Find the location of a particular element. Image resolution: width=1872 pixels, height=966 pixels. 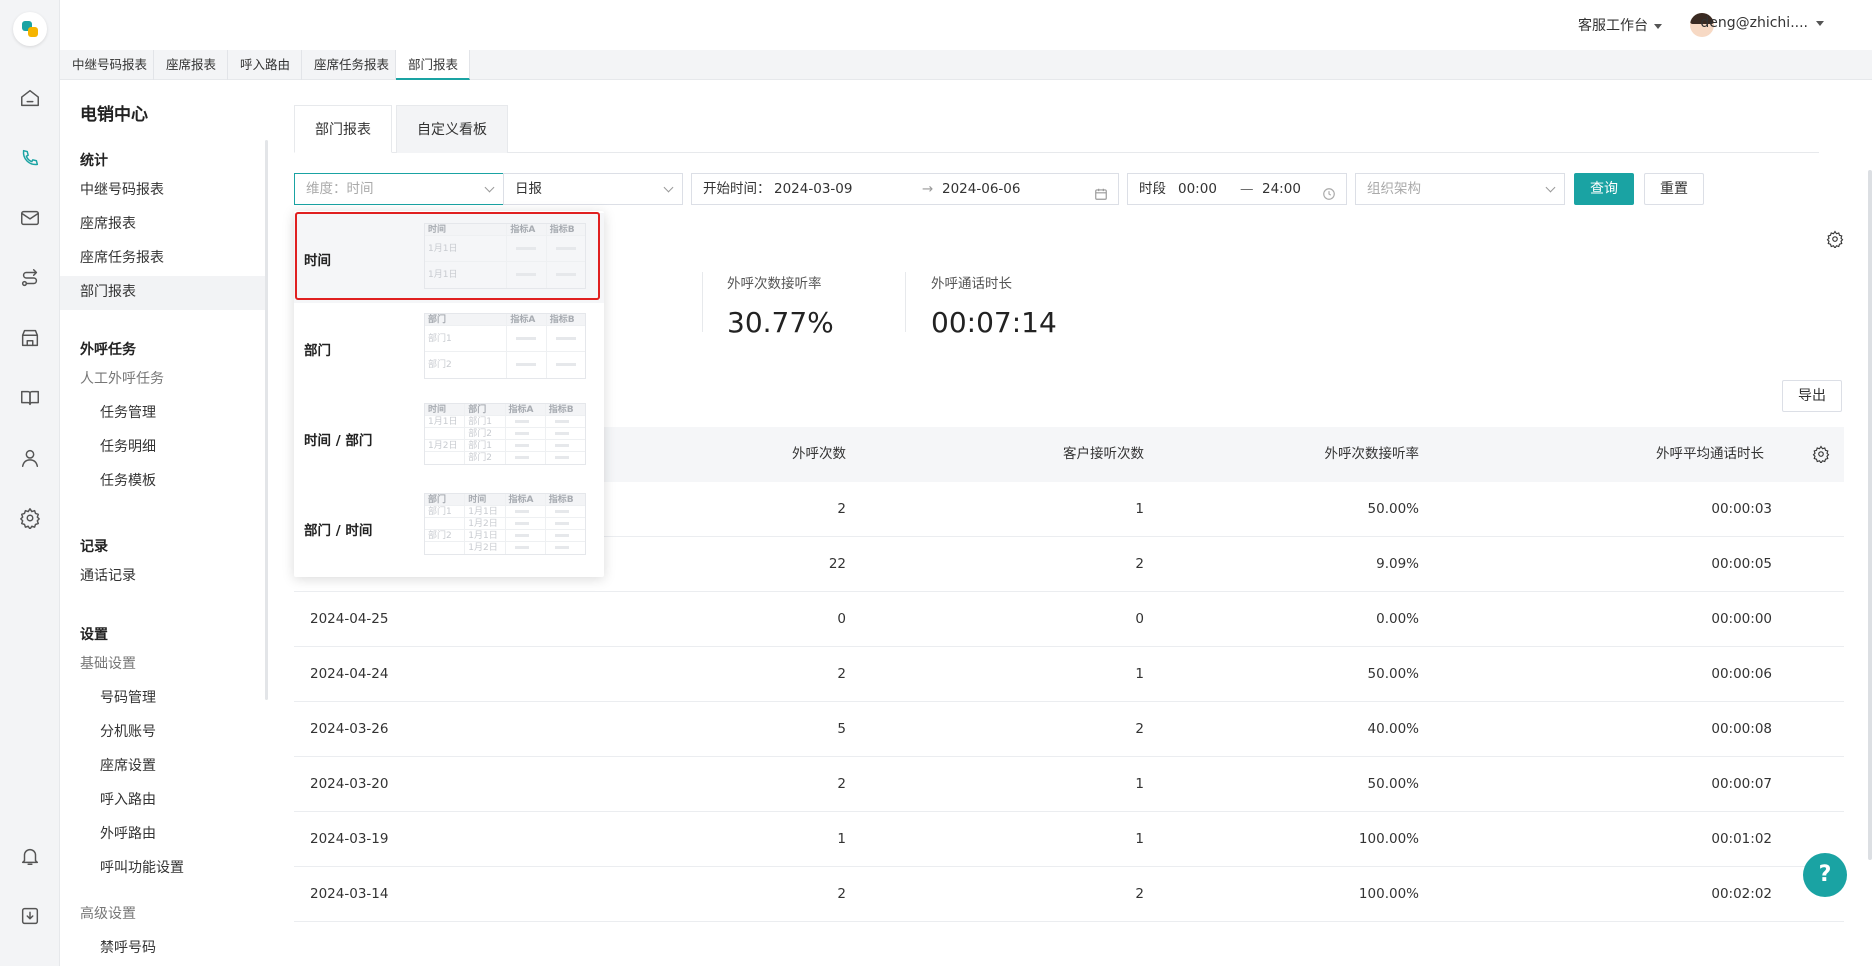

workspace-switcher: 客服工作台 is located at coordinates (1620, 25).